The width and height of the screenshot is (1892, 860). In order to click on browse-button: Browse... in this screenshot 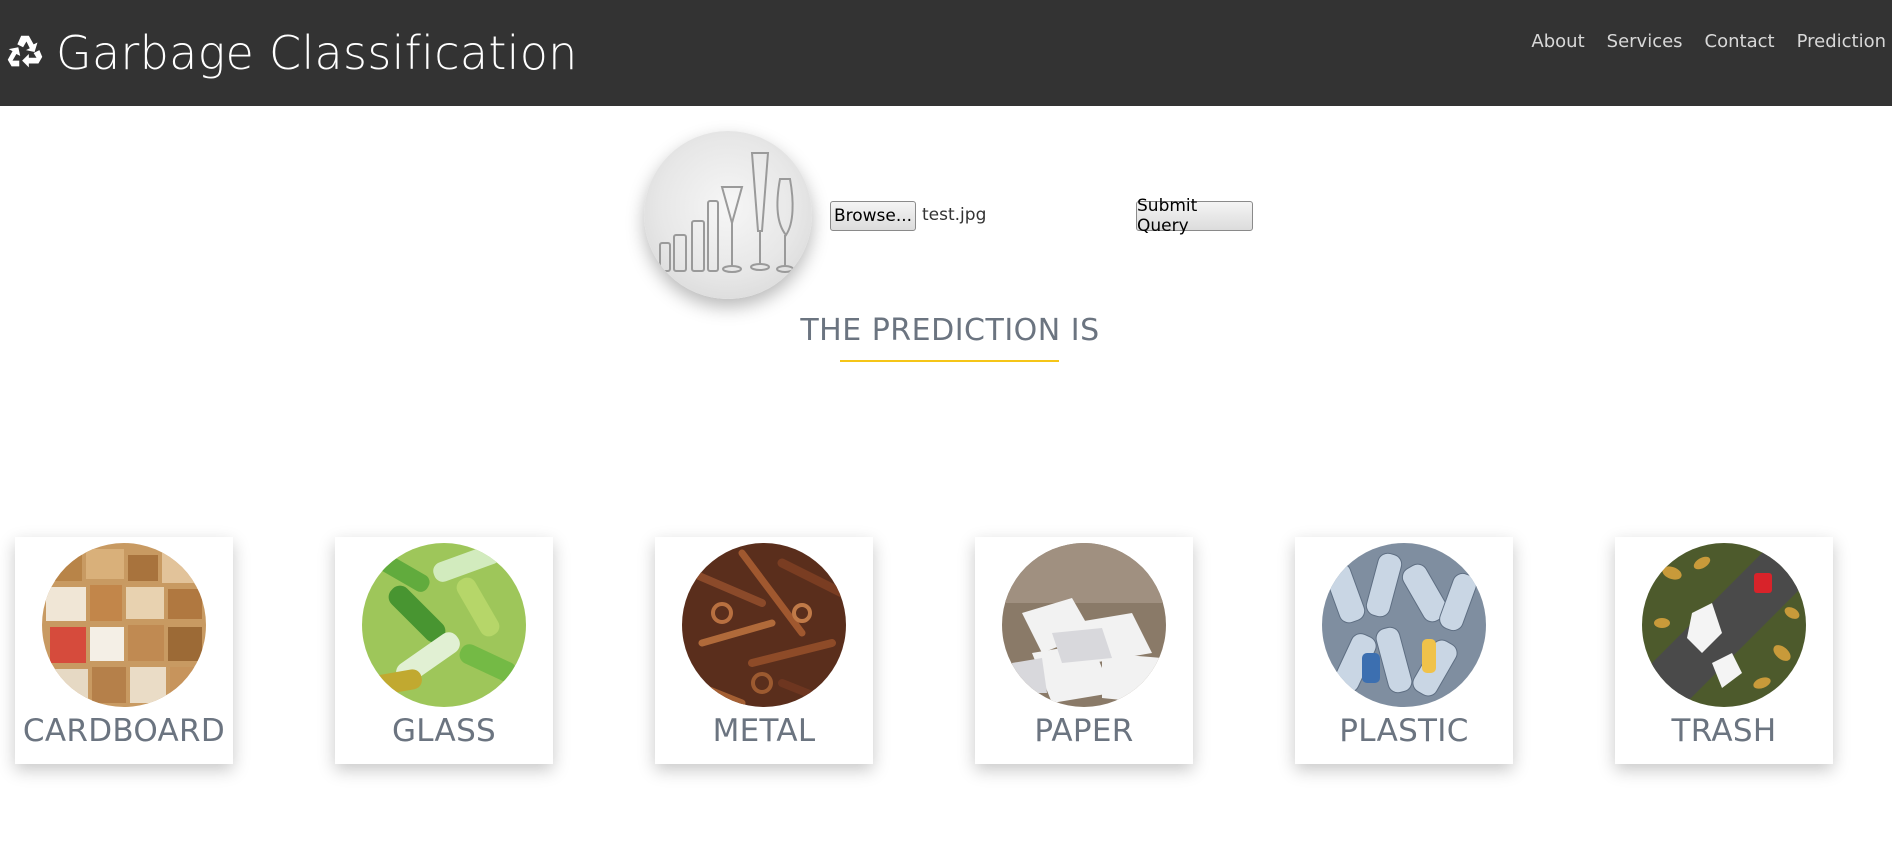, I will do `click(873, 216)`.